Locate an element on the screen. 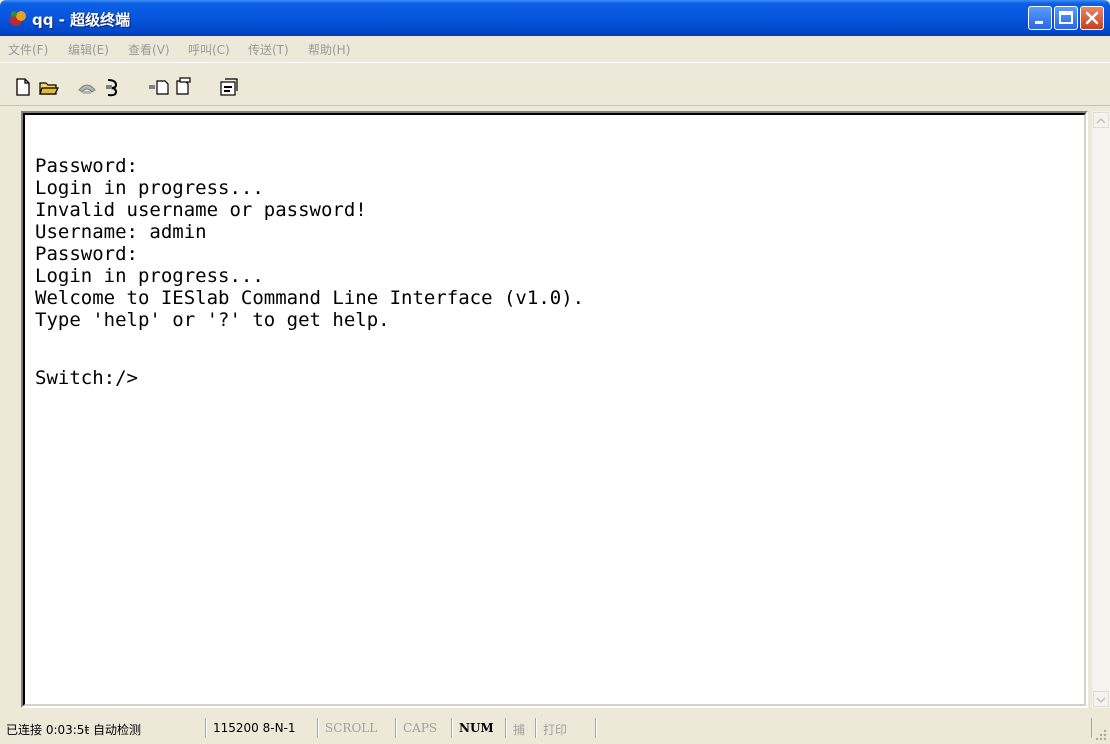  open-folder-icon is located at coordinates (49, 87).